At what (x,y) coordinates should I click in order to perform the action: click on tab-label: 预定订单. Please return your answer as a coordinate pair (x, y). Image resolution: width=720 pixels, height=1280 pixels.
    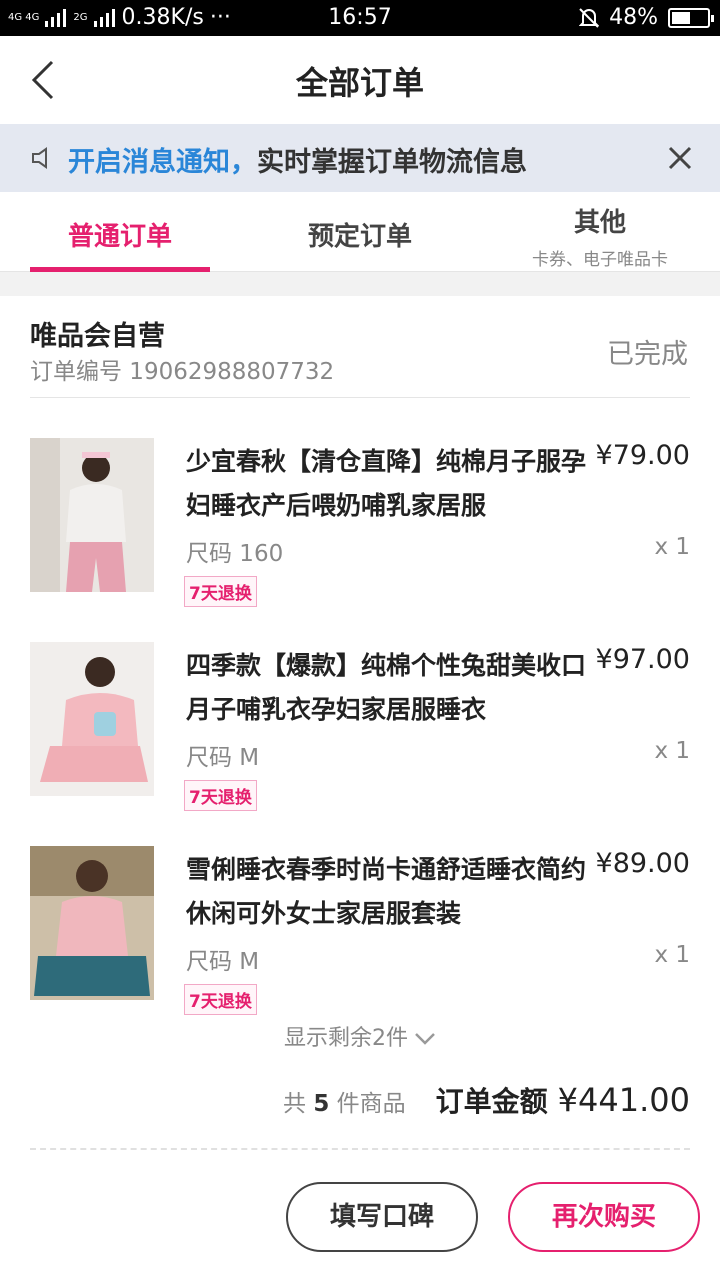
    Looking at the image, I should click on (359, 237).